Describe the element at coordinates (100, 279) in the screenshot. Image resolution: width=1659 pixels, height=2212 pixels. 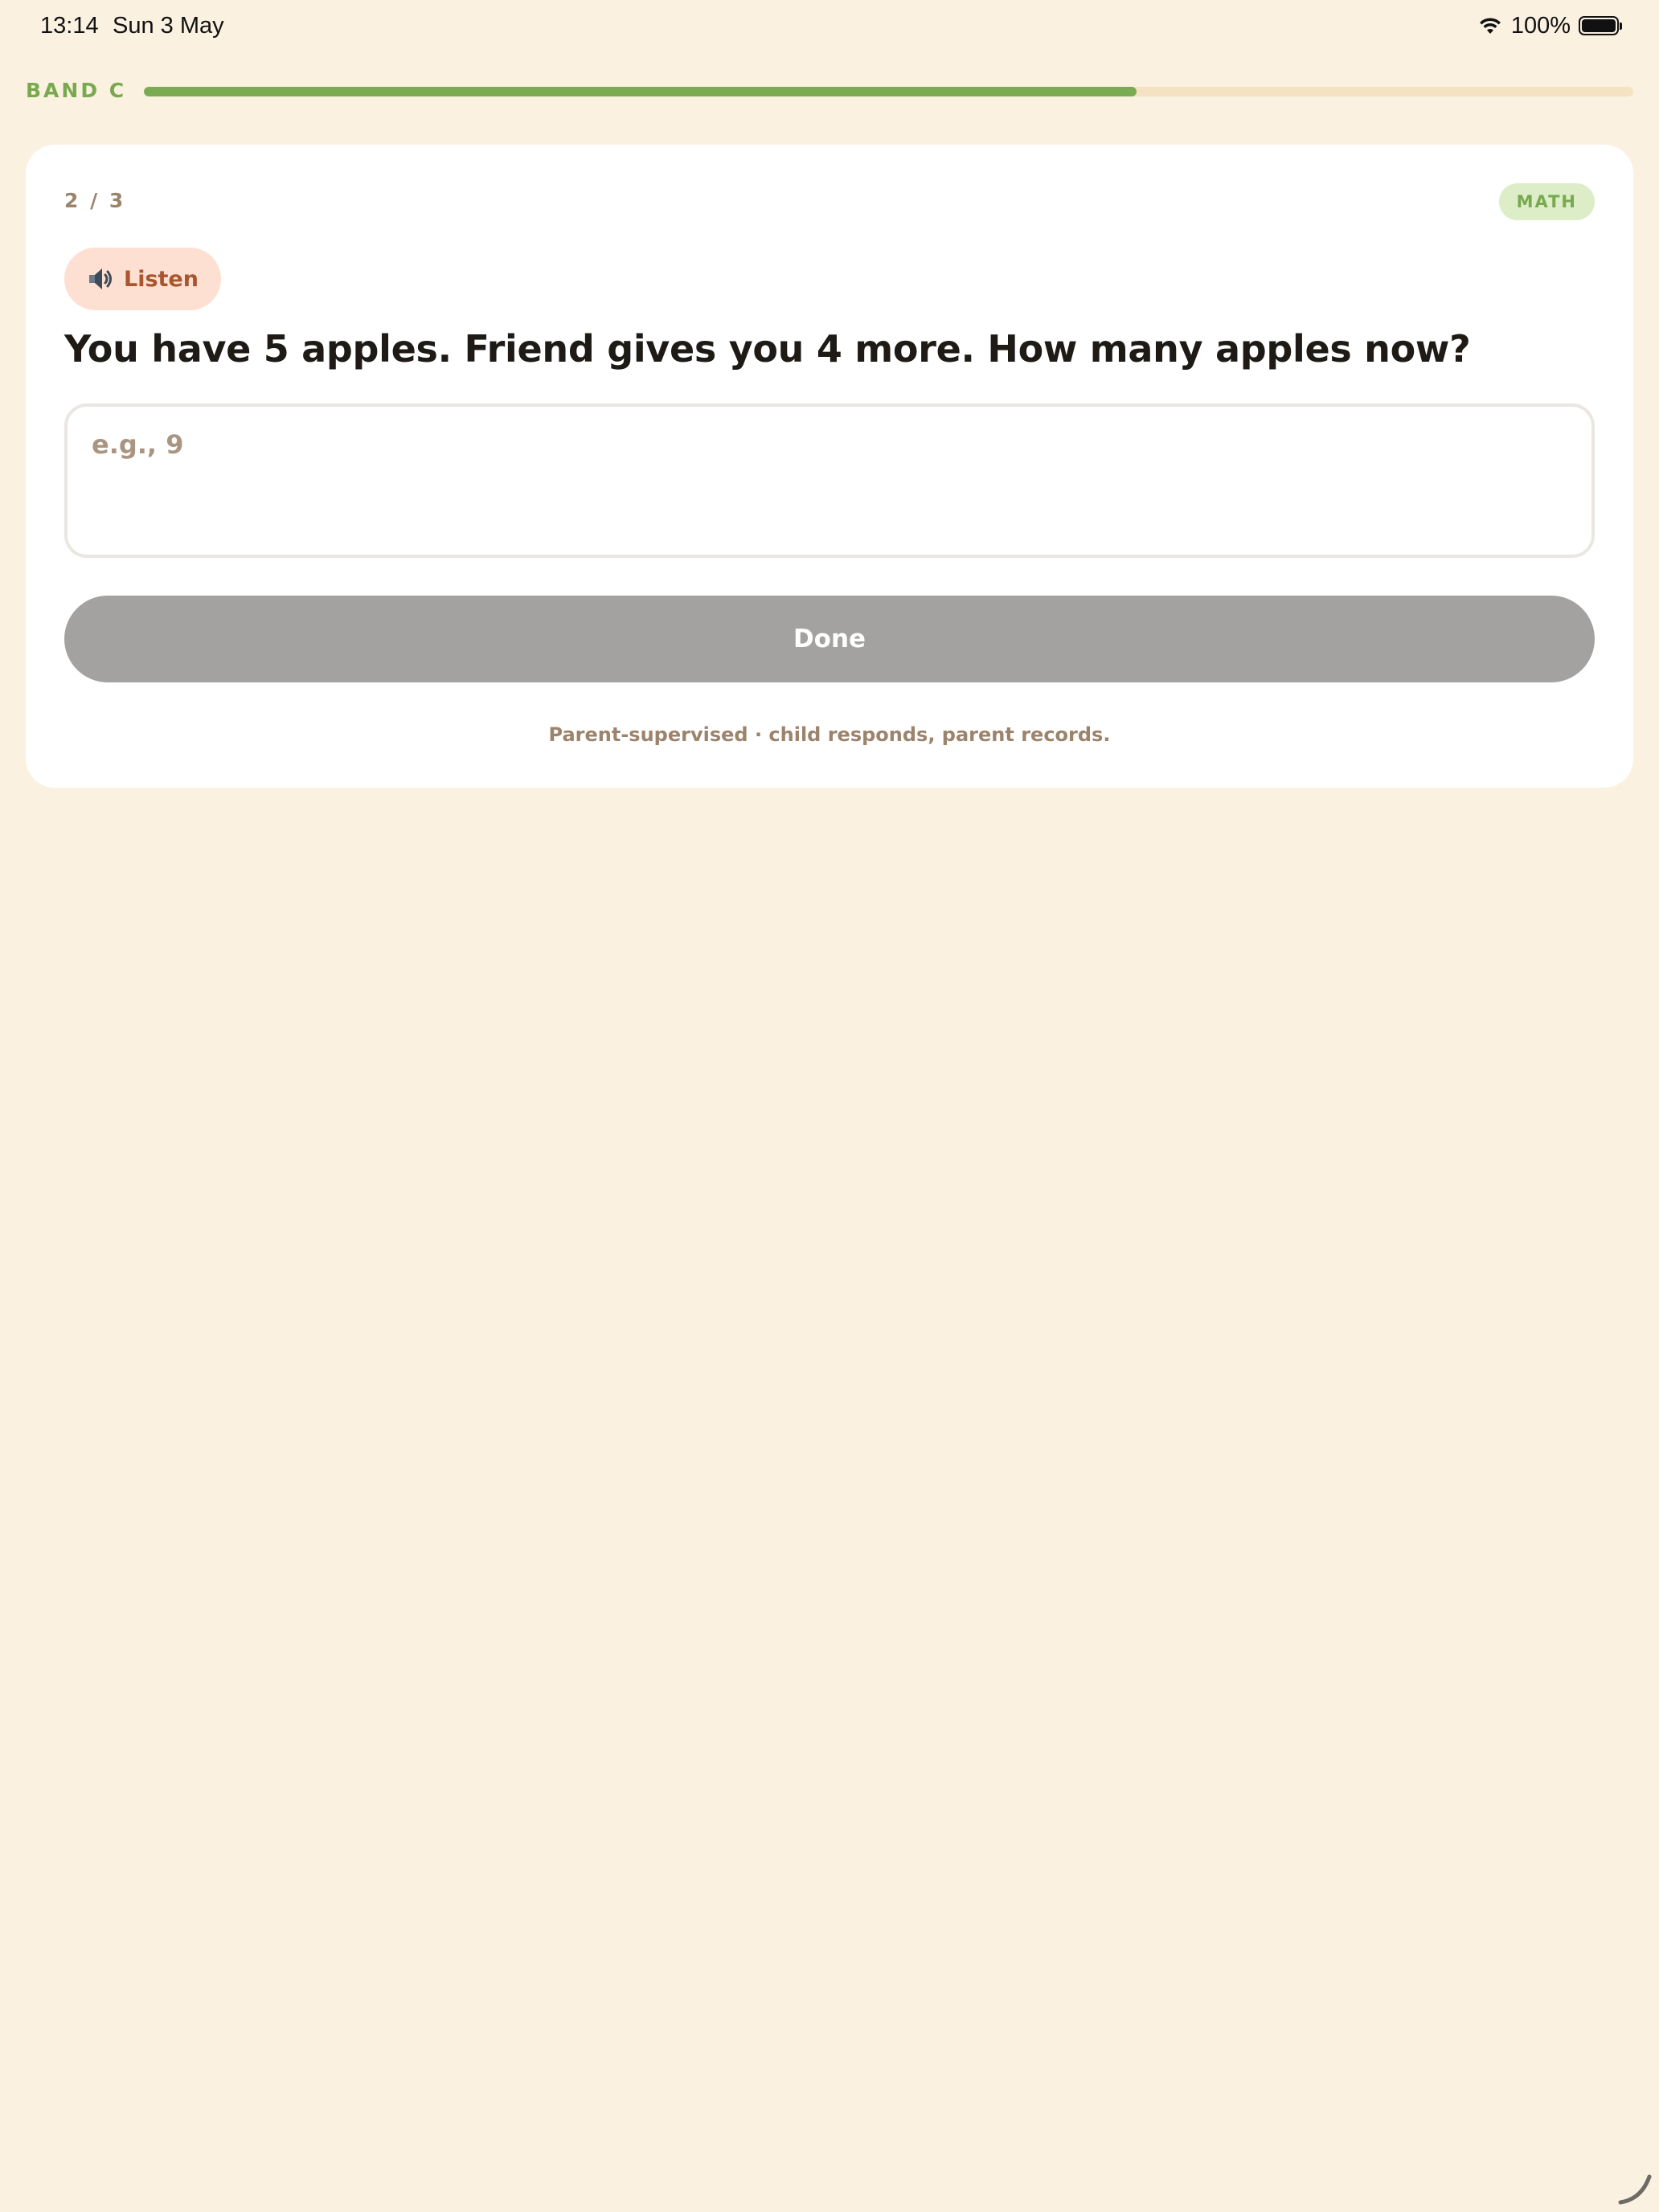
I see `speaker-icon` at that location.